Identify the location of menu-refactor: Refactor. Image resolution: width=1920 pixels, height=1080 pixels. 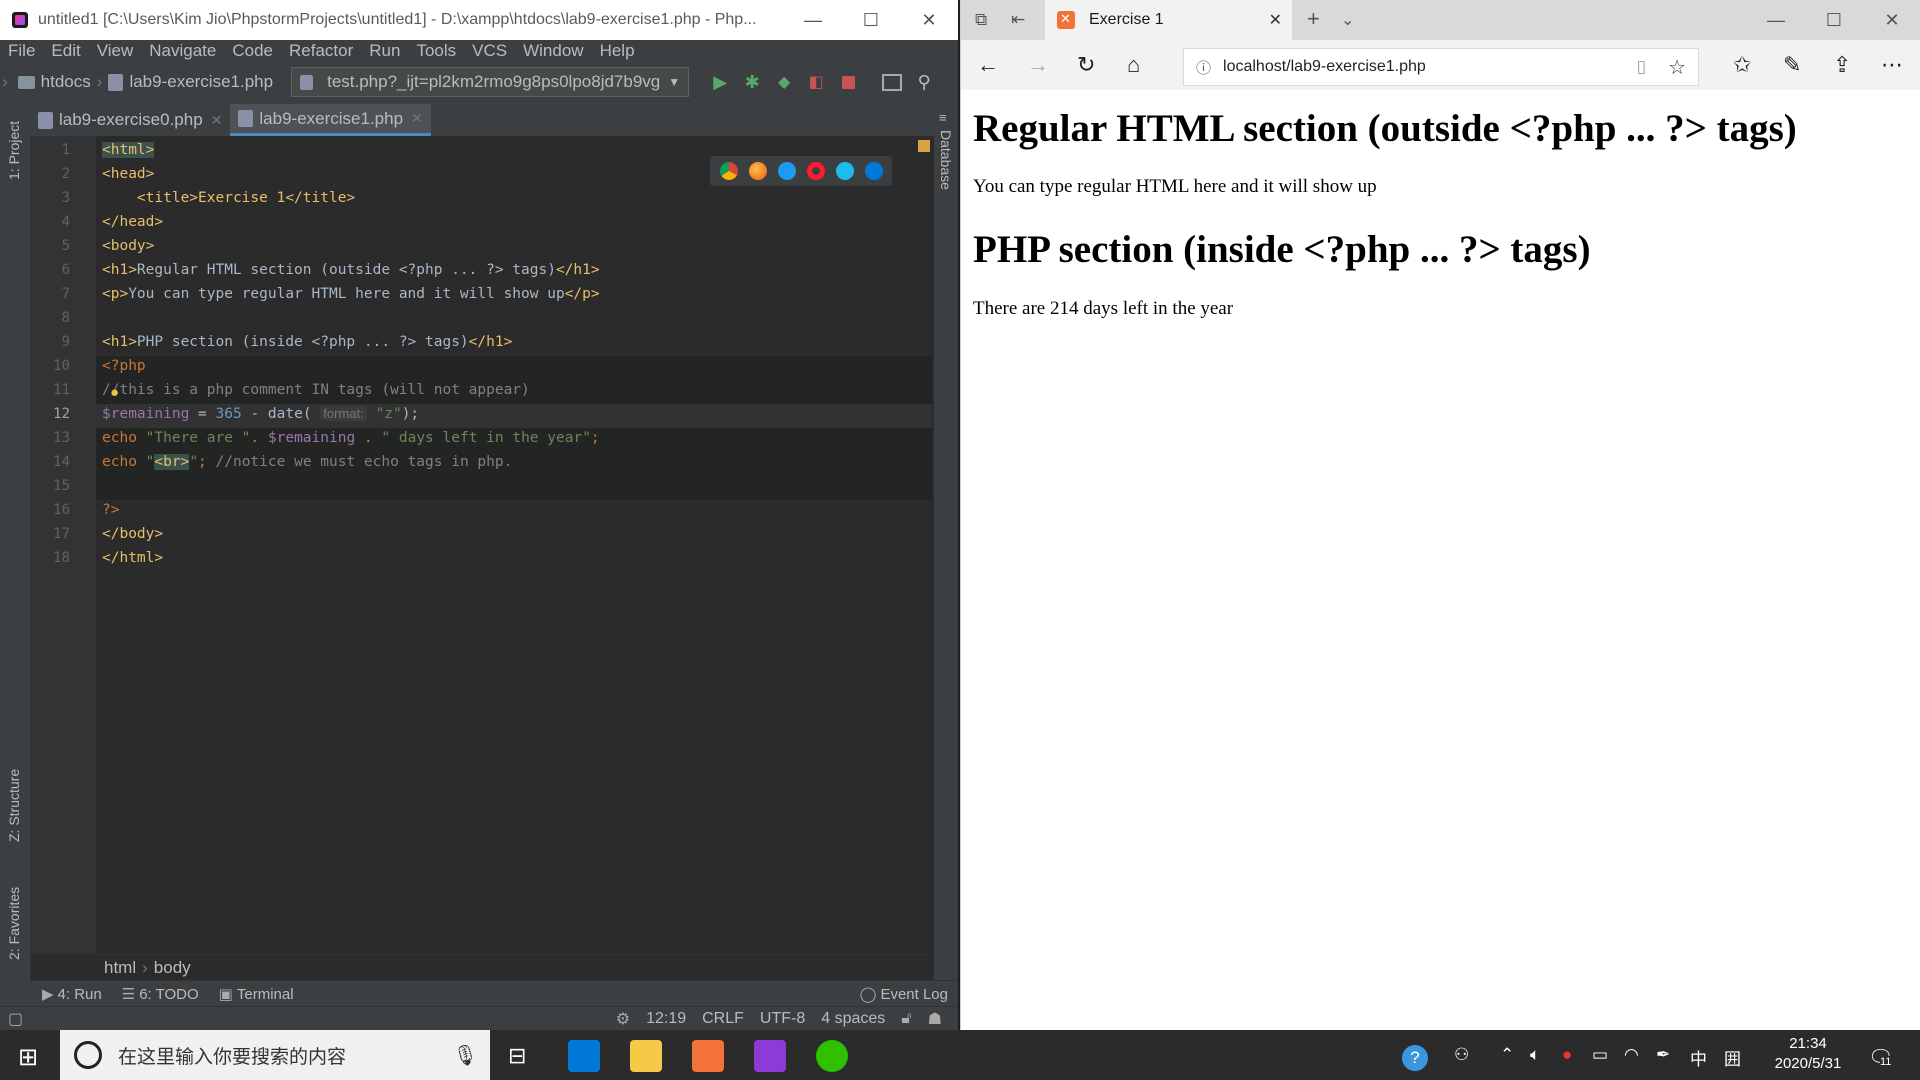
(322, 51).